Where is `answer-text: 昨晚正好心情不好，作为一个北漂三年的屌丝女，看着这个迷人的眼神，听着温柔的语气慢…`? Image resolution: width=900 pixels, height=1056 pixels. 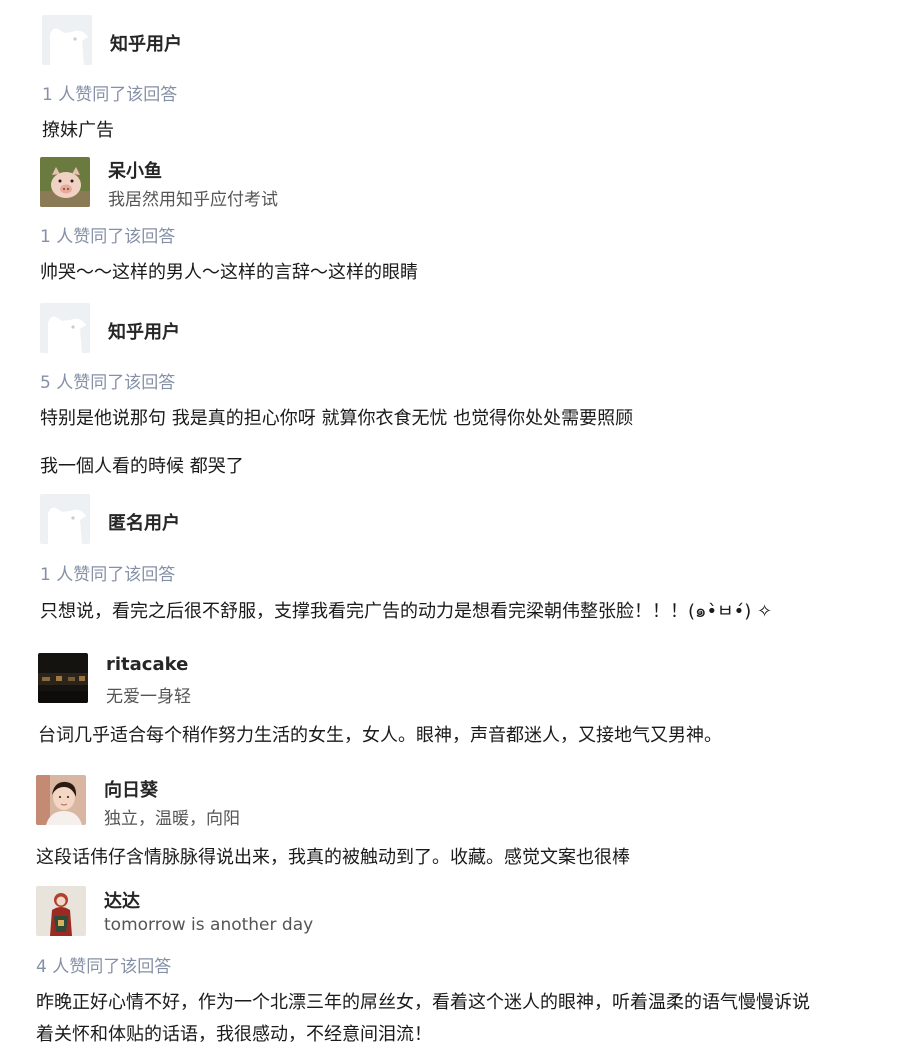 answer-text: 昨晚正好心情不好，作为一个北漂三年的屌丝女，看着这个迷人的眼神，听着温柔的语气慢… is located at coordinates (423, 1002).